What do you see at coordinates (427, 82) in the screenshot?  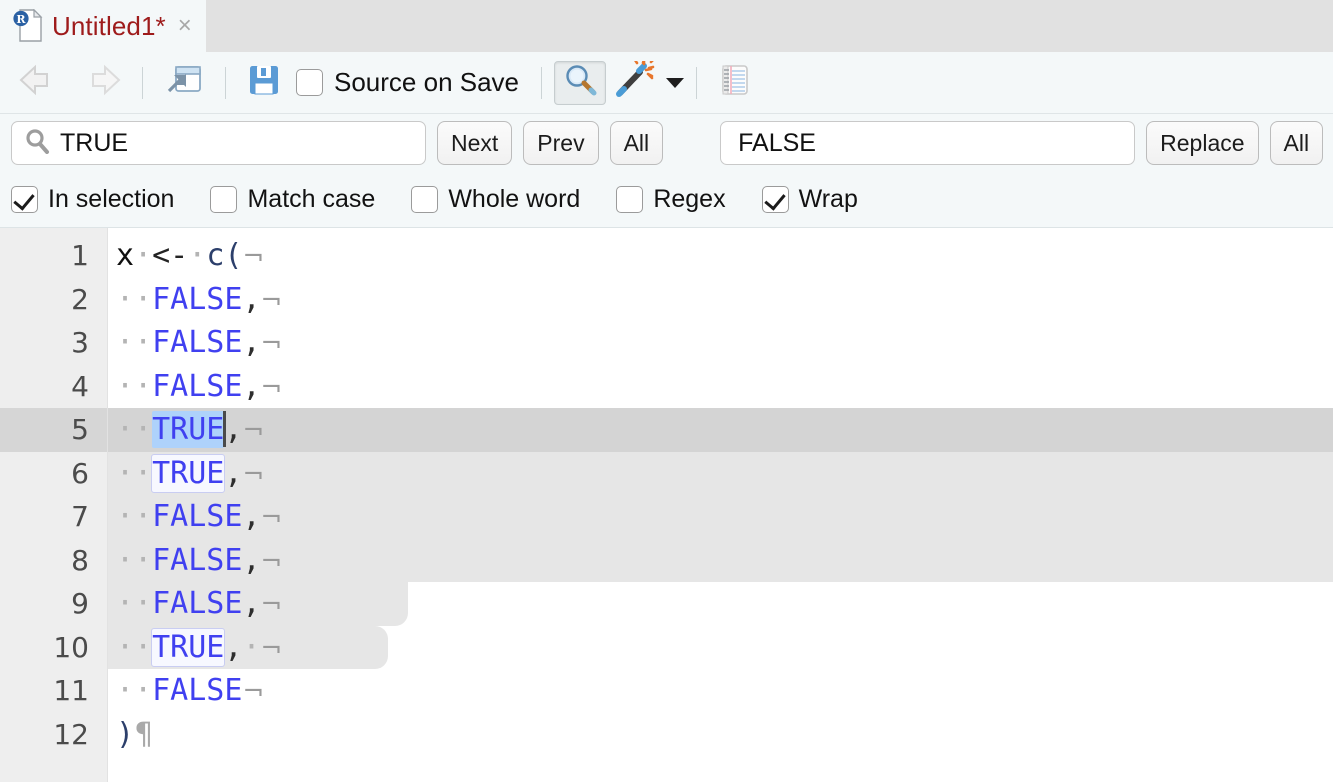 I see `source-on-save-label: Source on Save` at bounding box center [427, 82].